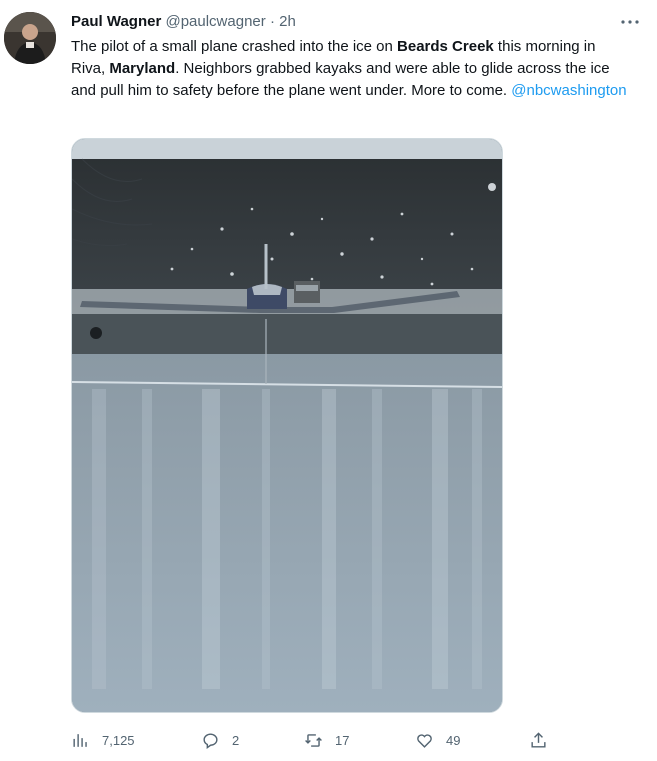  Describe the element at coordinates (453, 740) in the screenshot. I see `like-count: 49` at that location.